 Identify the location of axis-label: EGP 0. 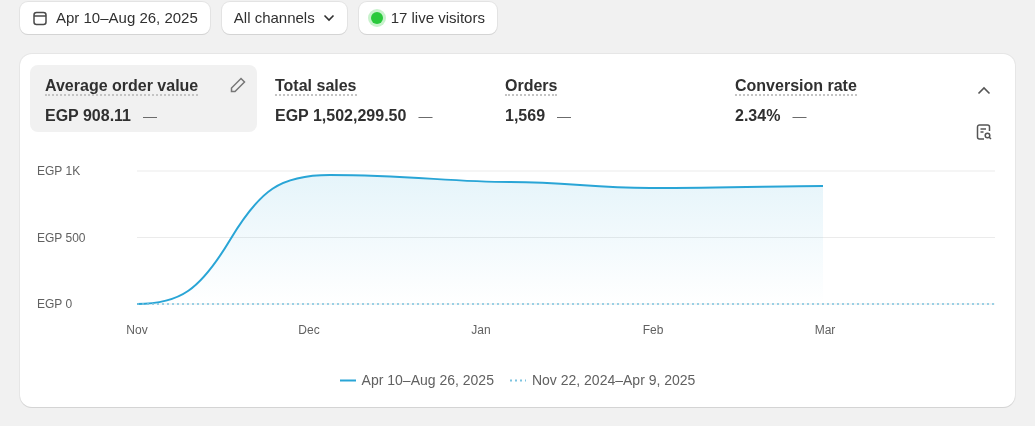
(55, 304).